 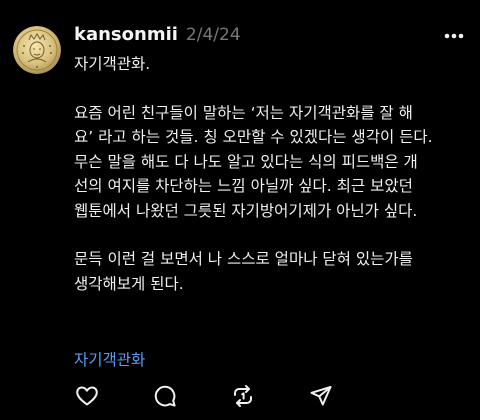 I want to click on post-text-line: 생각해보게 된다., so click(x=129, y=283).